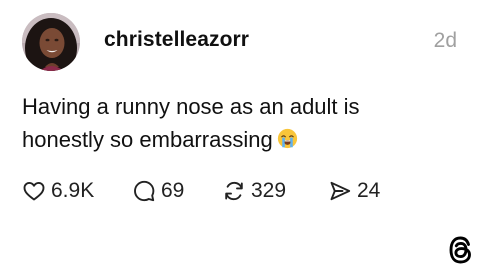 This screenshot has width=495, height=279. What do you see at coordinates (269, 190) in the screenshot?
I see `repost-count: 329` at bounding box center [269, 190].